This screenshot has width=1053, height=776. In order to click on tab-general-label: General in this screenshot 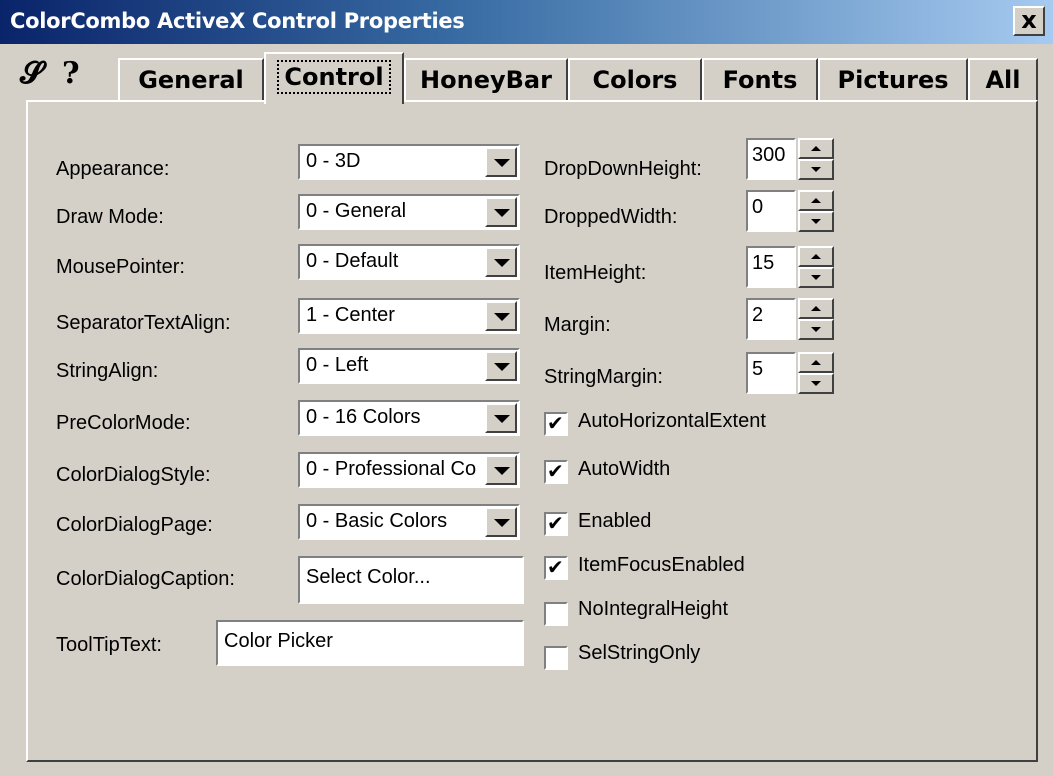, I will do `click(191, 80)`.